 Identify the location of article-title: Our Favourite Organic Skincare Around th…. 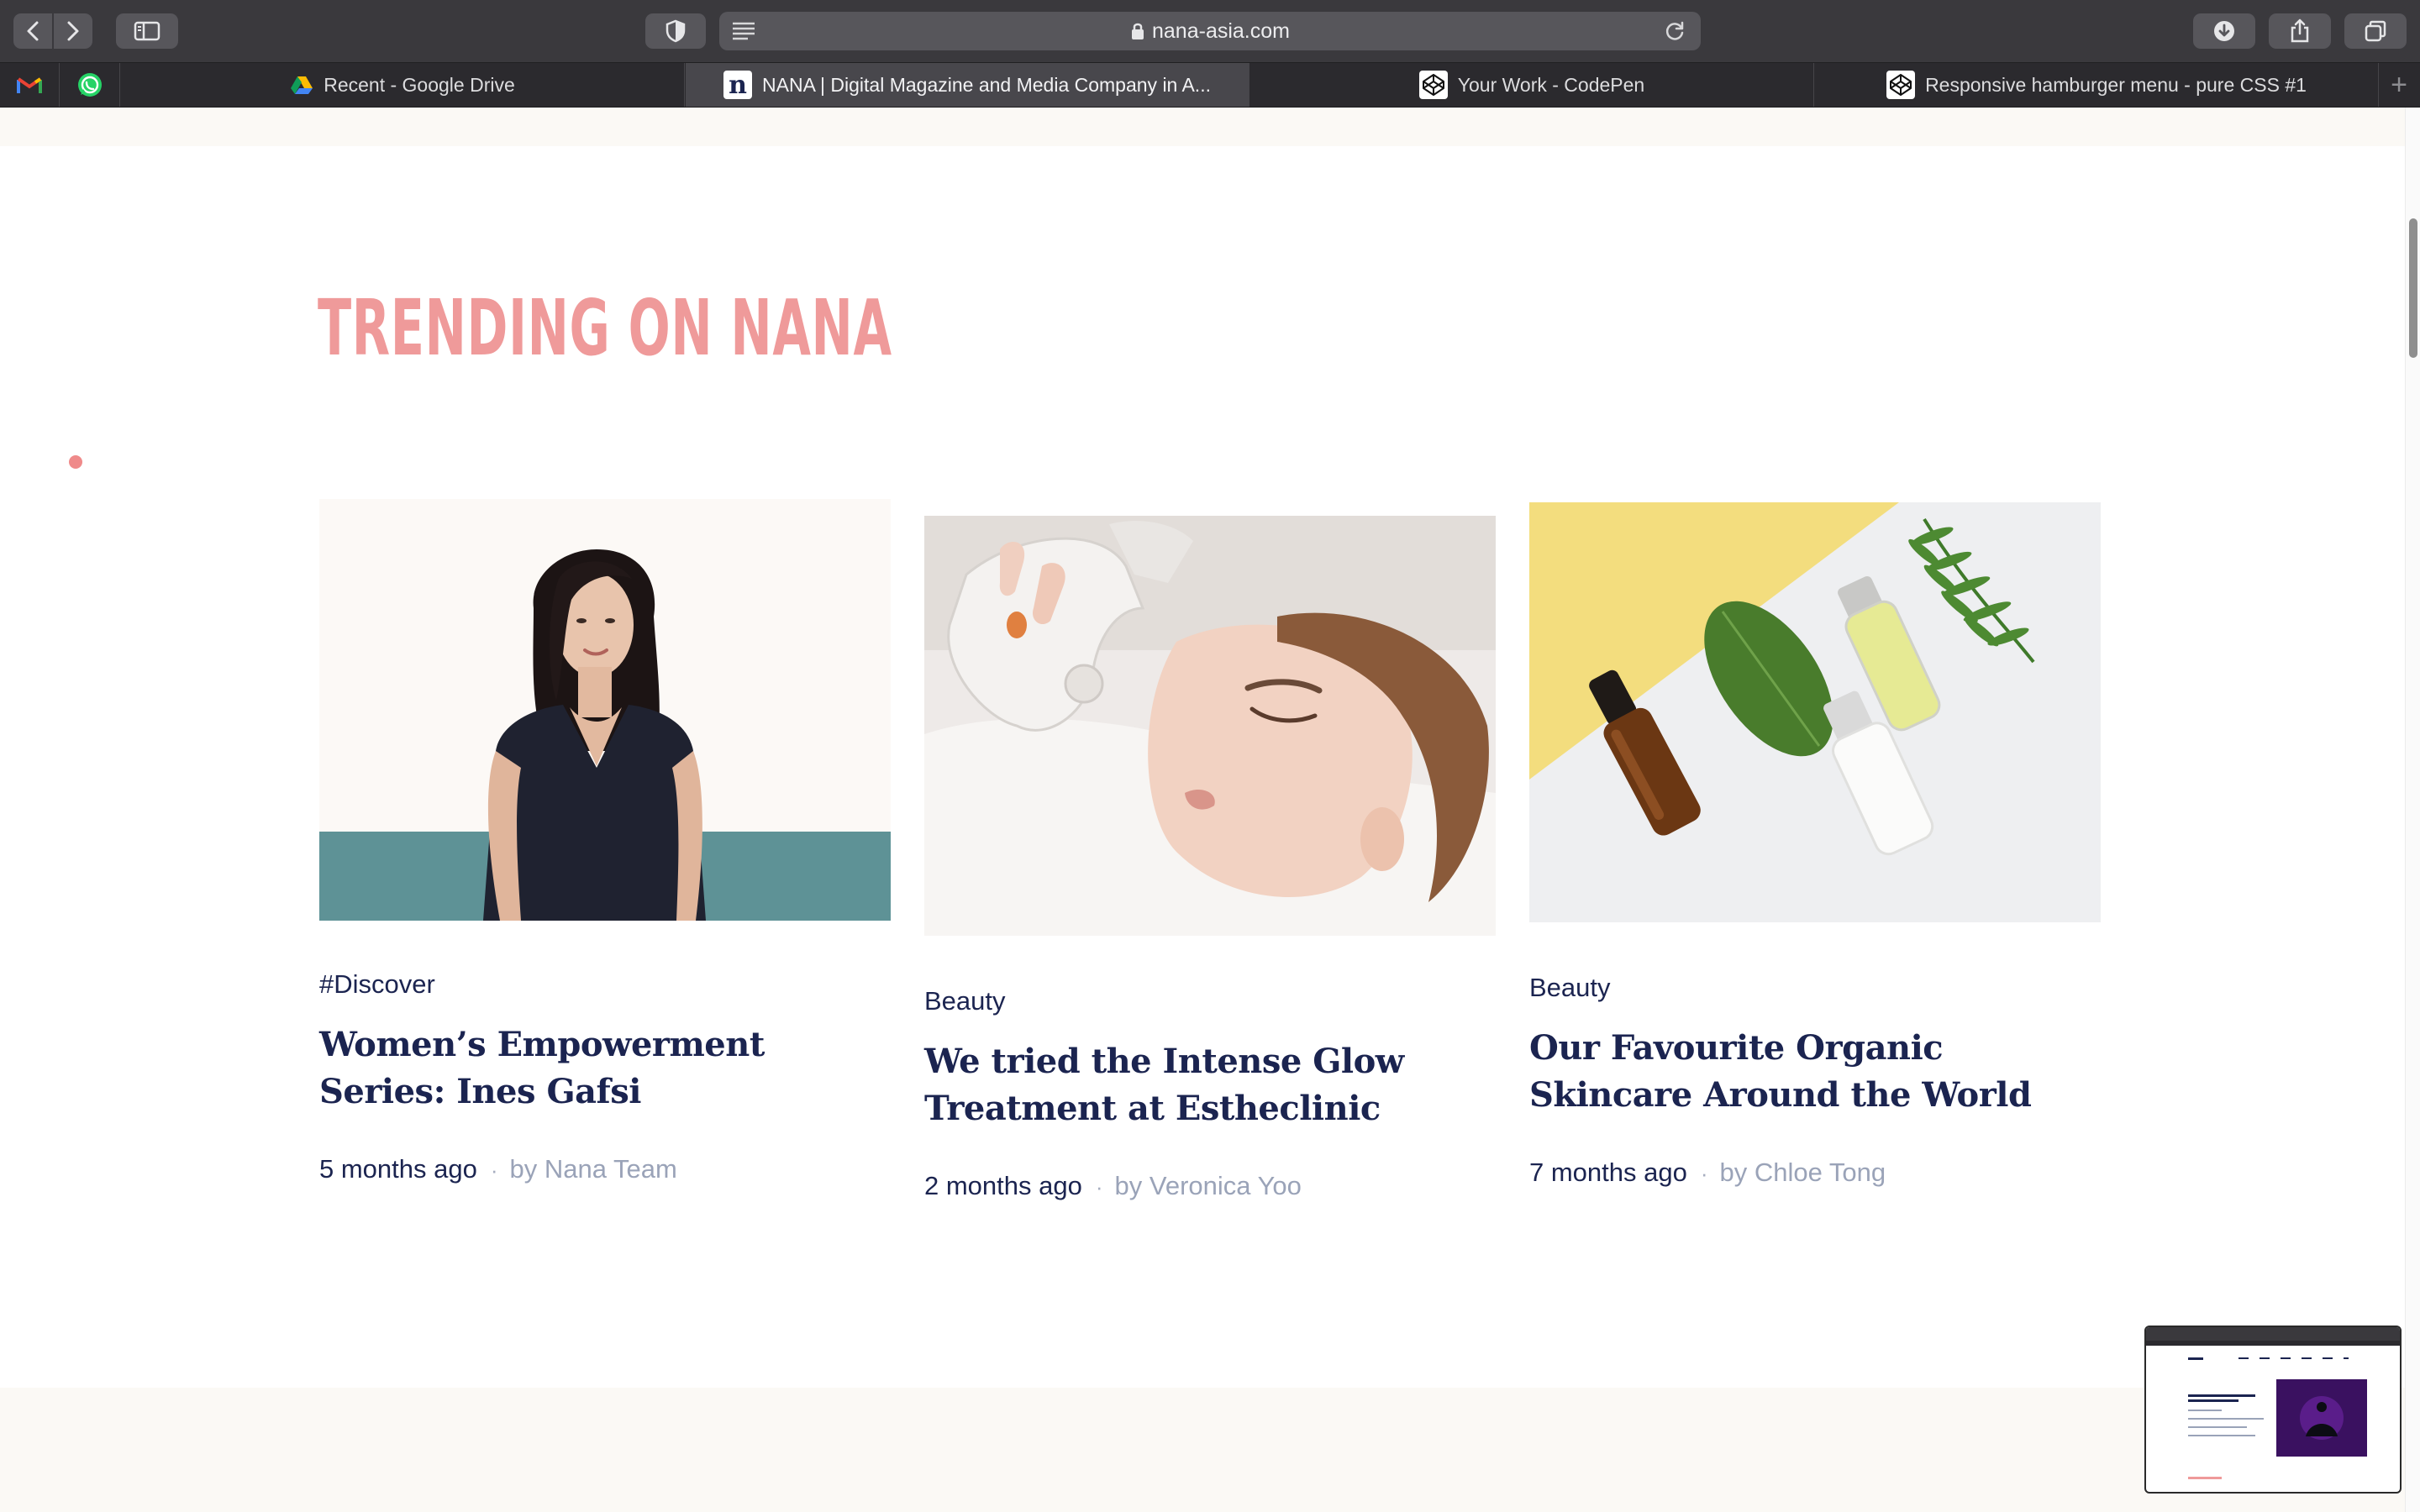
(1815, 1072).